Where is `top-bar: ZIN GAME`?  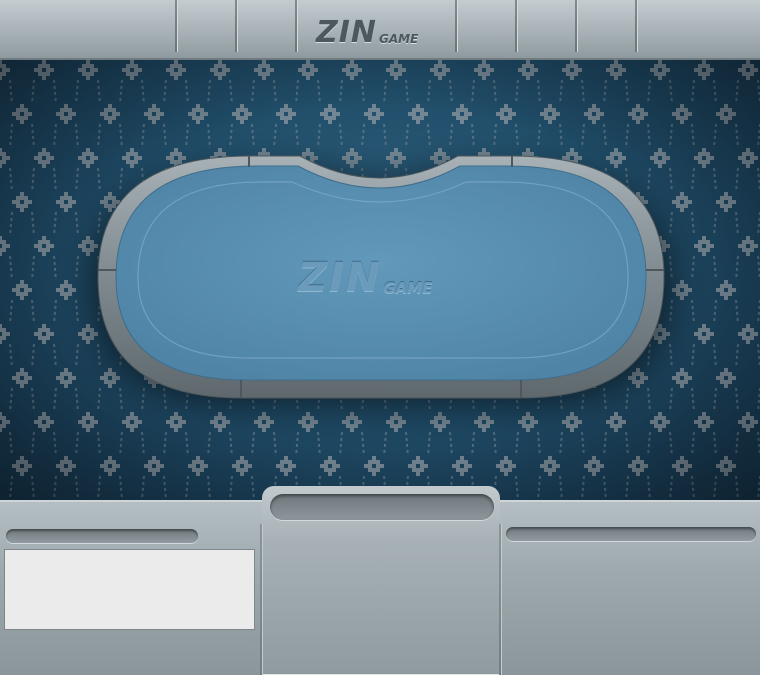 top-bar: ZIN GAME is located at coordinates (380, 30).